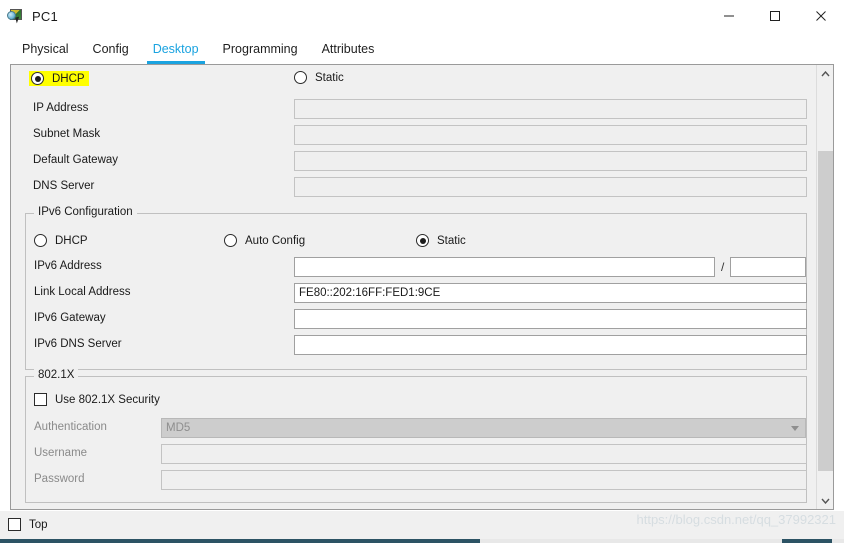 This screenshot has width=844, height=543. I want to click on authentication-label: Authentication, so click(70, 427).